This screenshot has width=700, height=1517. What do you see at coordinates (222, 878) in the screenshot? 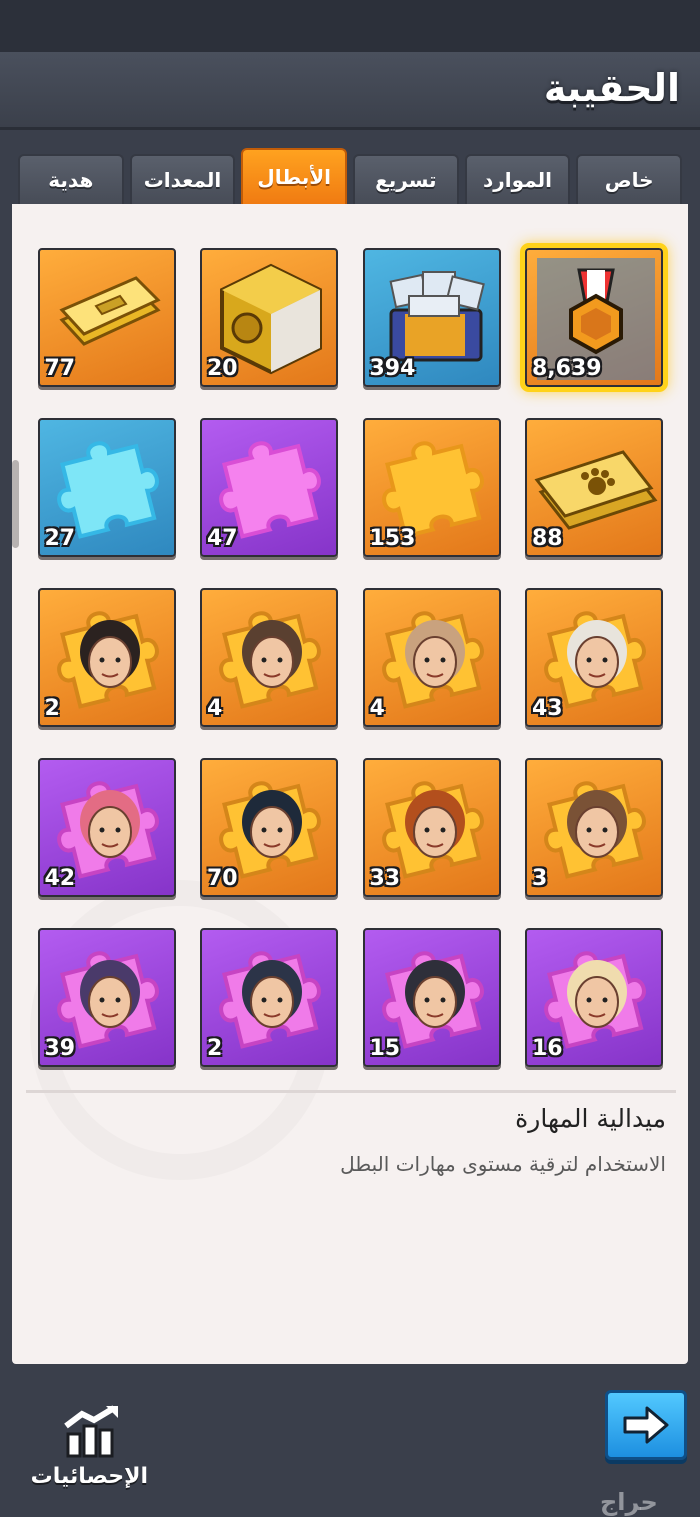
I see `item-count: 70` at bounding box center [222, 878].